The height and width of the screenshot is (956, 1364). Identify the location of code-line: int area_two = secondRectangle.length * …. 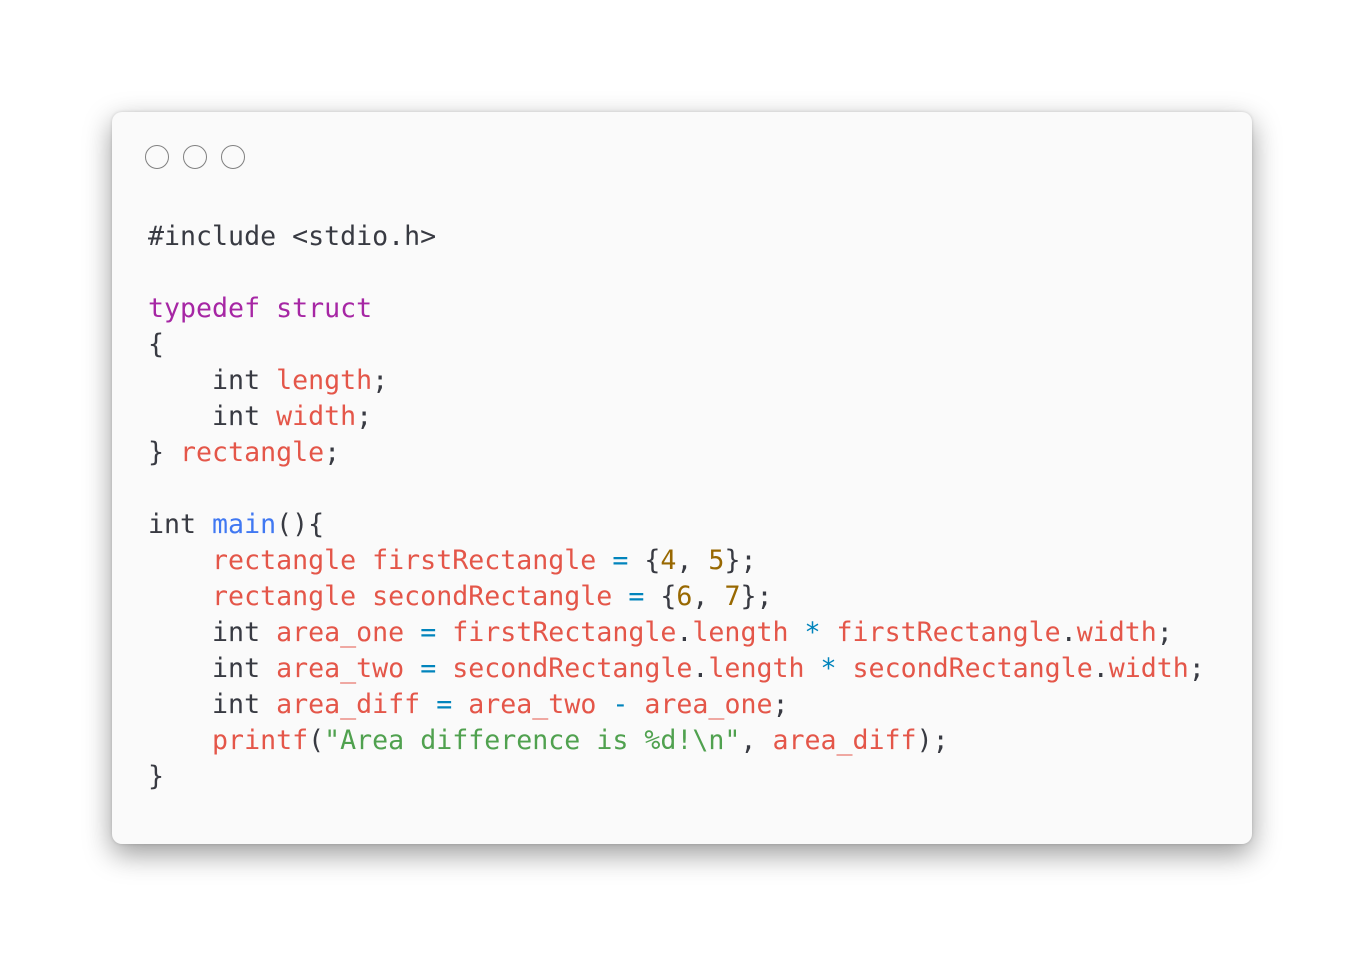
(676, 669).